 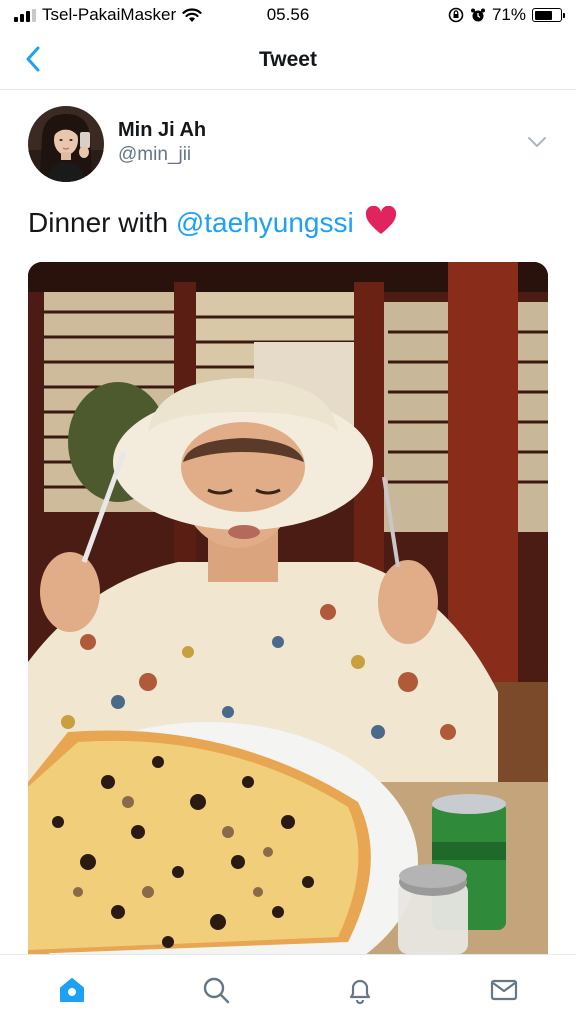 I want to click on red-heart-icon, so click(x=381, y=220).